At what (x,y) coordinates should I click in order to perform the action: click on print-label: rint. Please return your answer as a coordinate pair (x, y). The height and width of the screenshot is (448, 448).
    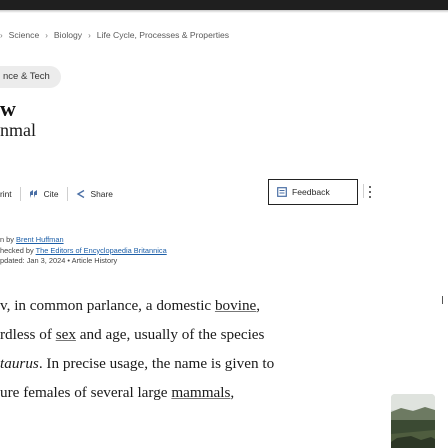
    Looking at the image, I should click on (6, 194).